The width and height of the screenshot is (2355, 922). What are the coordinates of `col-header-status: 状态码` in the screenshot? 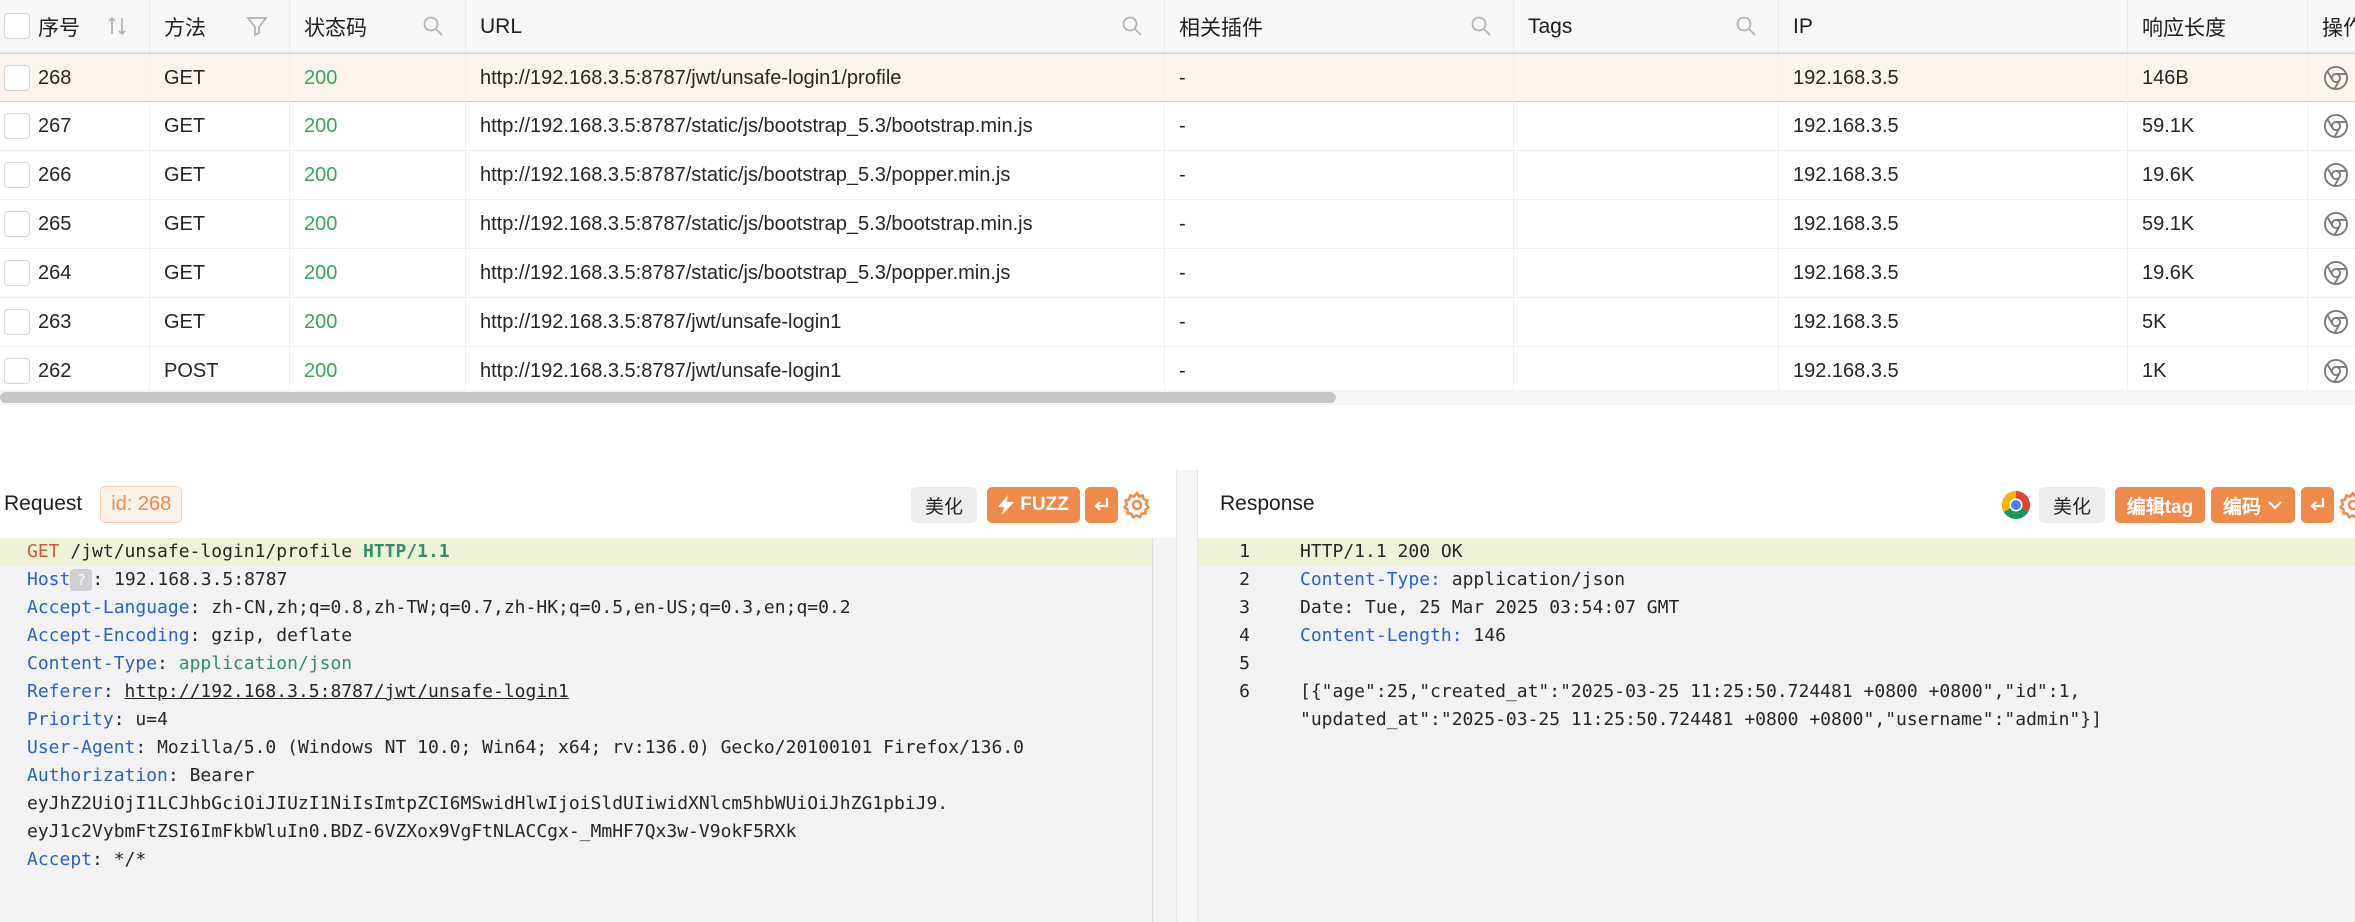 It's located at (378, 26).